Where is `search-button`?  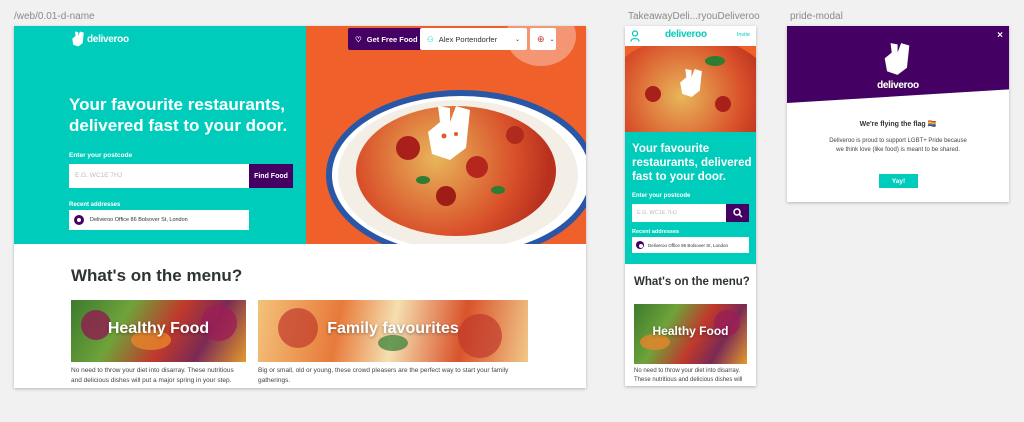
search-button is located at coordinates (737, 213).